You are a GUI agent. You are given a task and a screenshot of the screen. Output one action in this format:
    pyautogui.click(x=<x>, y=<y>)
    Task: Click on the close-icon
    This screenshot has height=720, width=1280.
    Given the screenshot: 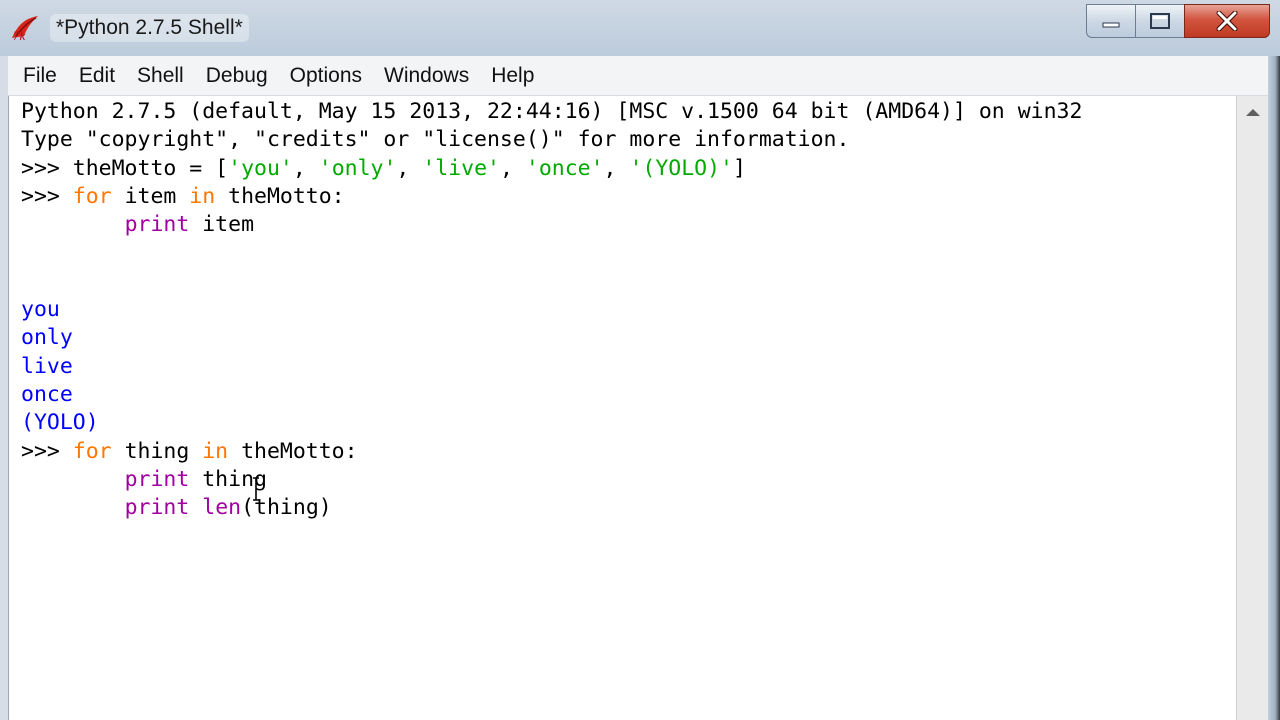 What is the action you would take?
    pyautogui.click(x=1227, y=21)
    